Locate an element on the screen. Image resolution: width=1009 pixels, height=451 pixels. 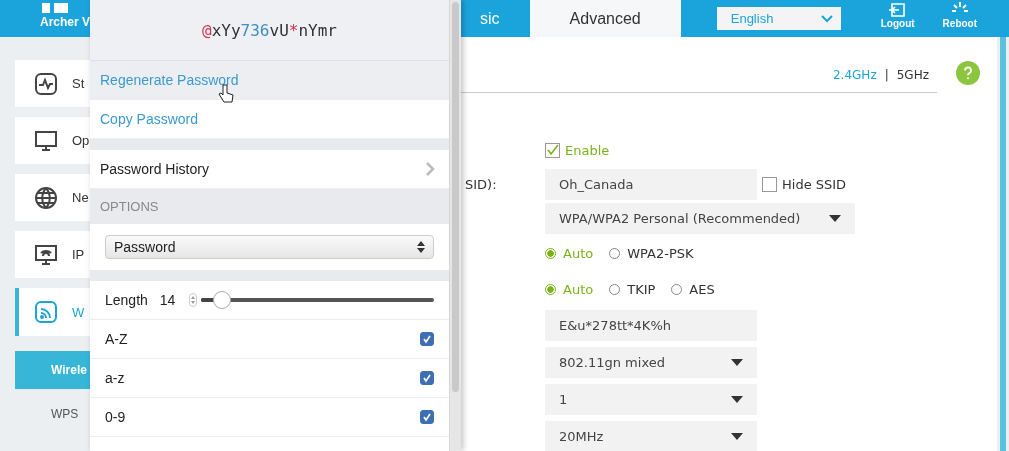
channel-select: 1 is located at coordinates (651, 399).